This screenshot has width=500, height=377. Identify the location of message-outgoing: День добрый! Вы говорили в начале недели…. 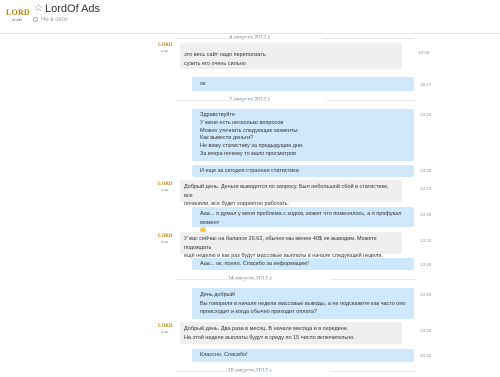
(303, 303).